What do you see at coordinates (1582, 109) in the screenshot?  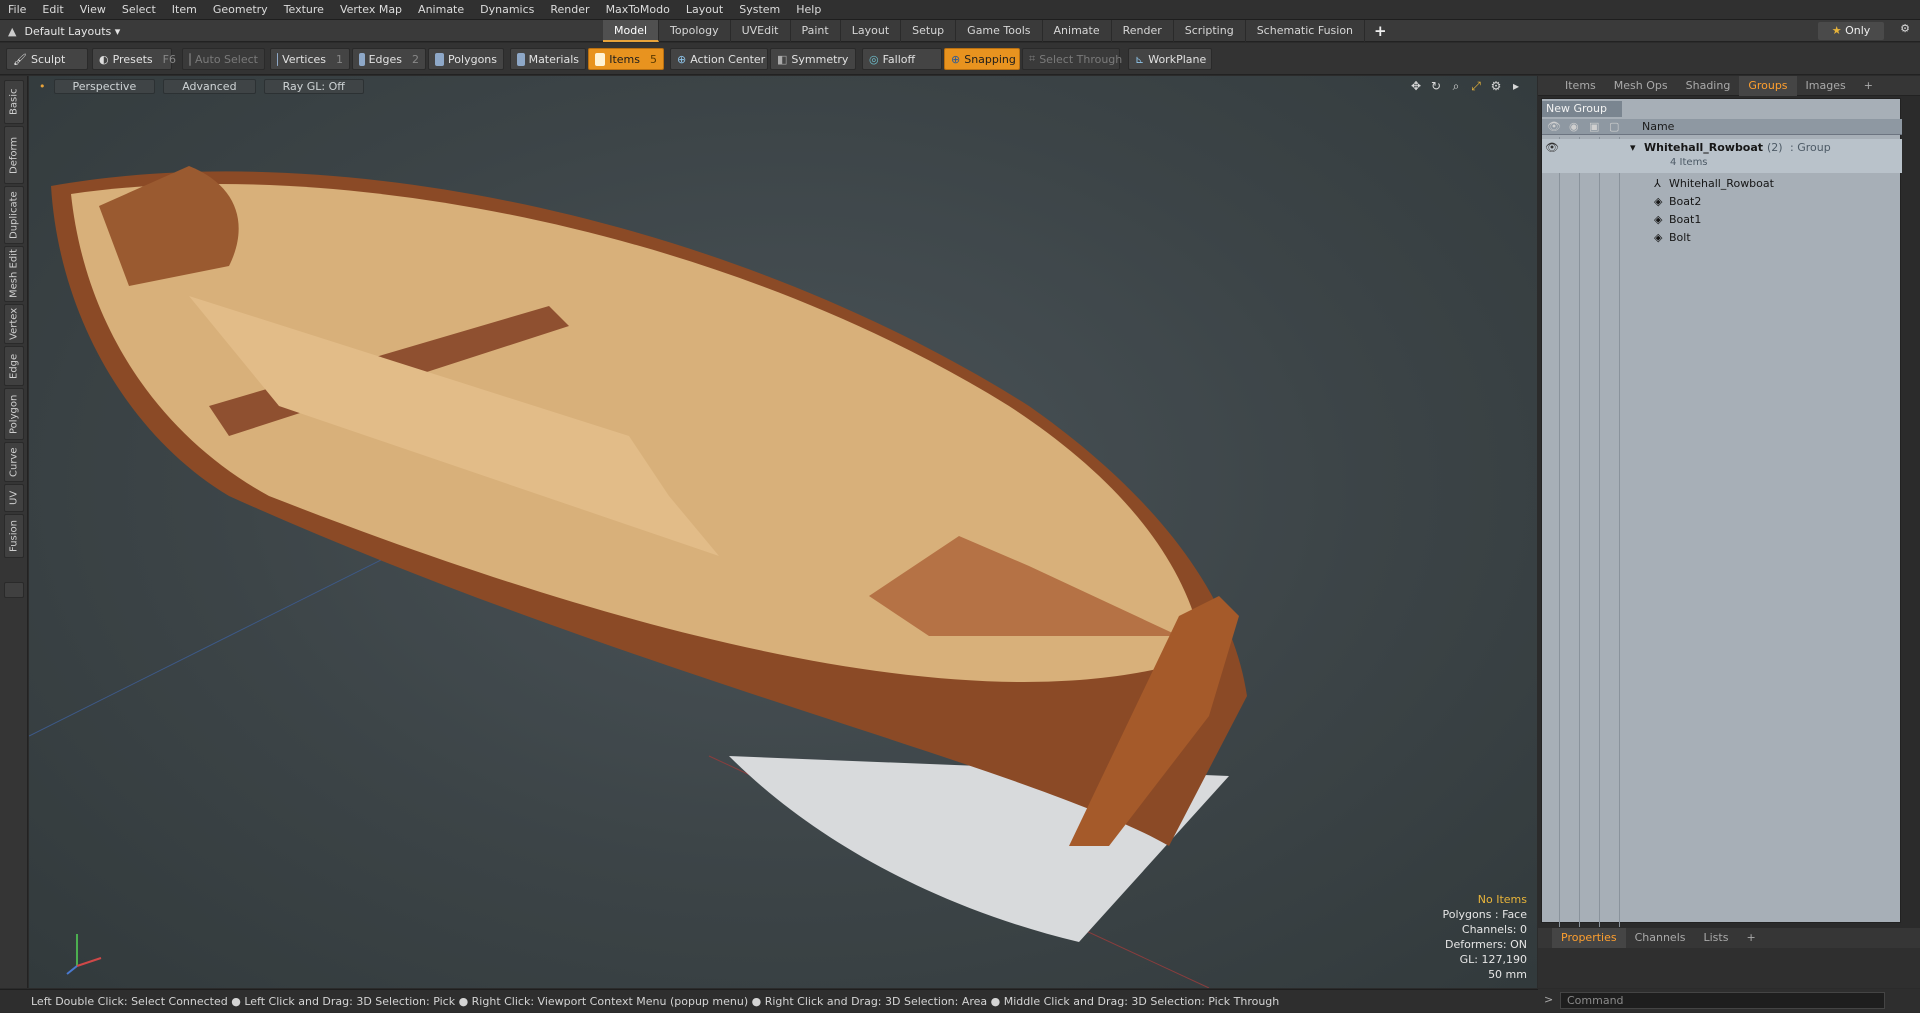 I see `new-group-button: New Group` at bounding box center [1582, 109].